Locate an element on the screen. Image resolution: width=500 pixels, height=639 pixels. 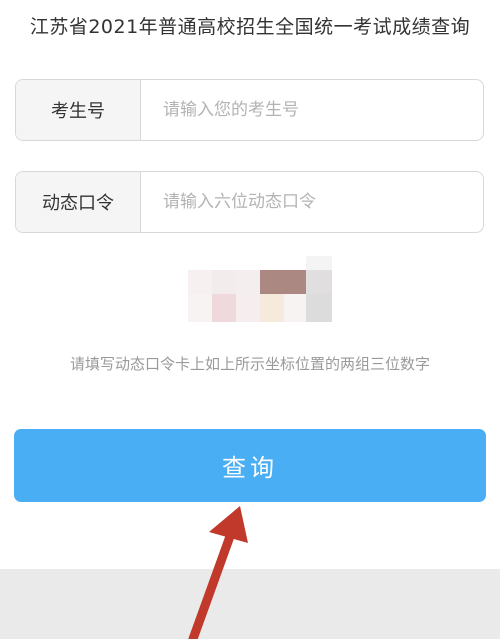
candidate-number-label: 考生号 is located at coordinates (78, 110).